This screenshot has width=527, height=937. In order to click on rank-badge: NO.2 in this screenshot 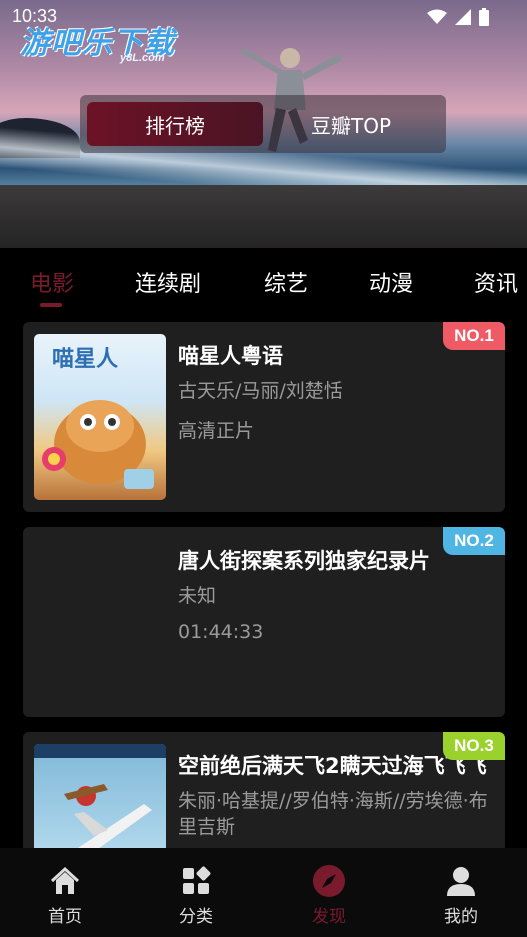, I will do `click(474, 541)`.